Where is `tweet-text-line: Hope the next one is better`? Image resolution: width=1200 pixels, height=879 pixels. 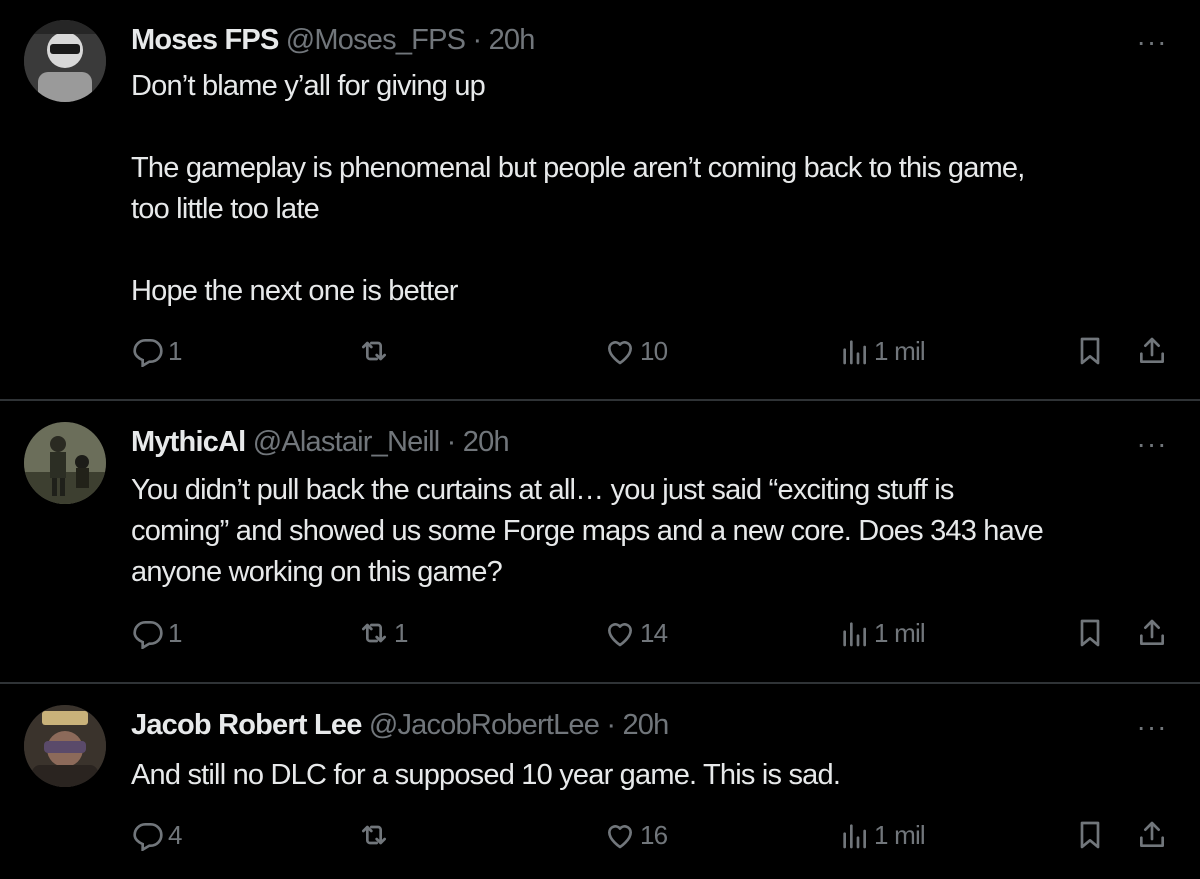 tweet-text-line: Hope the next one is better is located at coordinates (294, 291).